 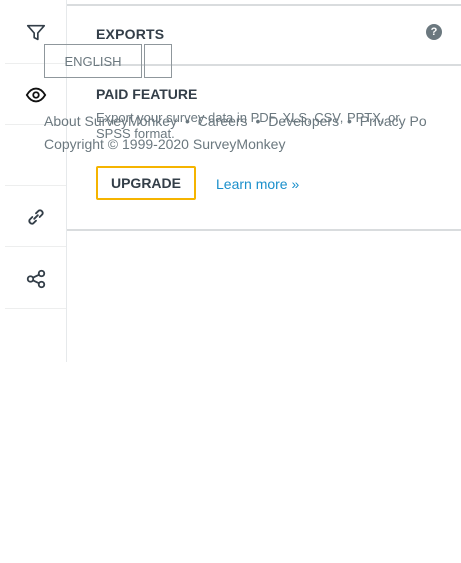 What do you see at coordinates (130, 34) in the screenshot?
I see `exports-title: EXPORTS` at bounding box center [130, 34].